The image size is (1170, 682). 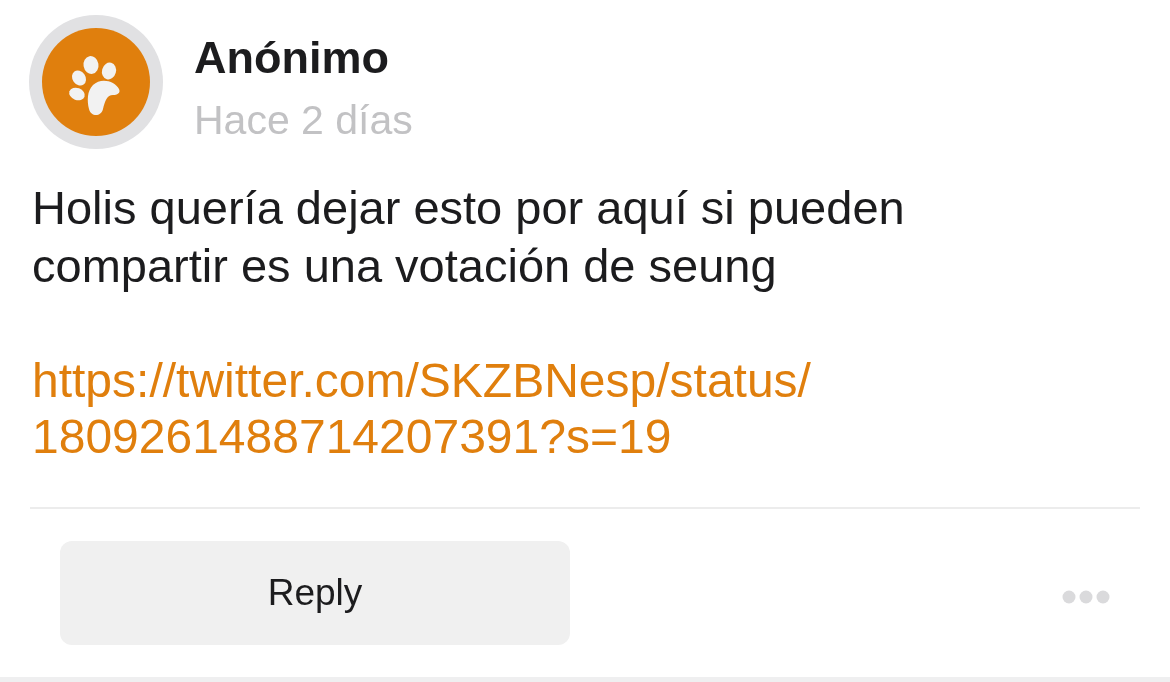 I want to click on author-name: Anónimo, so click(x=292, y=58).